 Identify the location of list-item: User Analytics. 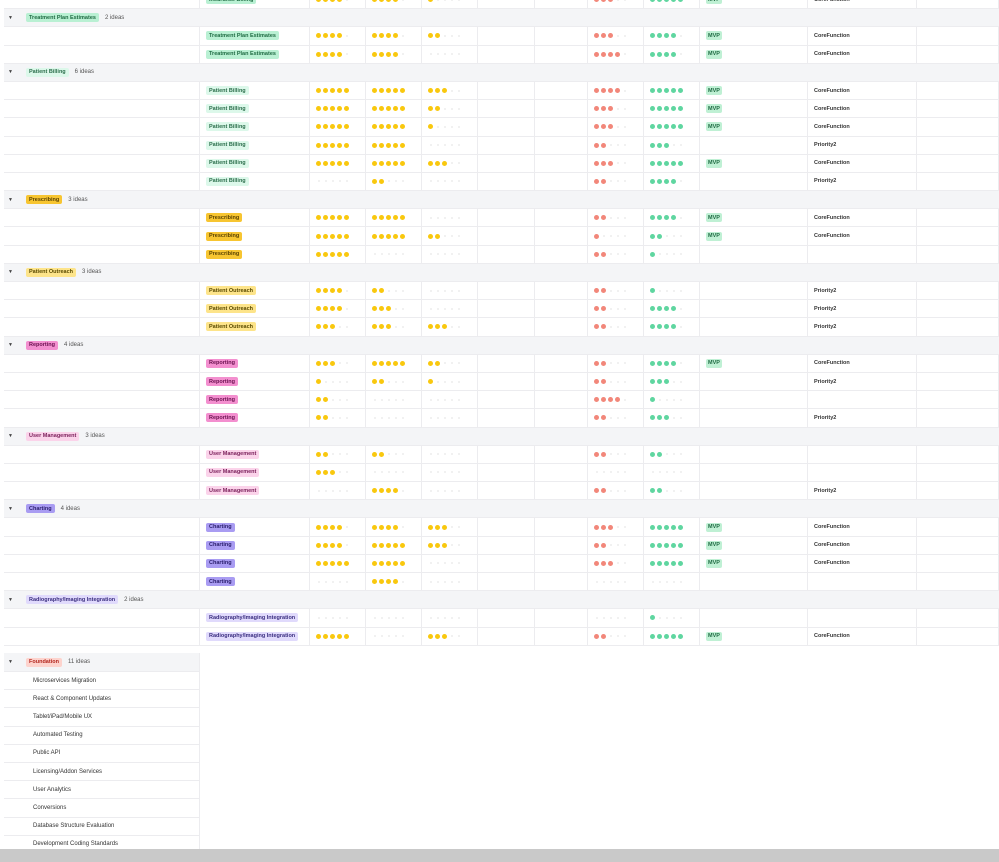
(102, 790).